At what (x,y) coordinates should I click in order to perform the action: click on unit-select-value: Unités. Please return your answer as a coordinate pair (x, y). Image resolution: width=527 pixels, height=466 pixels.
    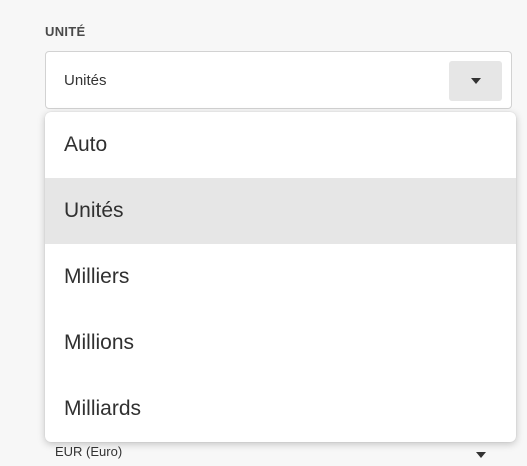
    Looking at the image, I should click on (85, 80).